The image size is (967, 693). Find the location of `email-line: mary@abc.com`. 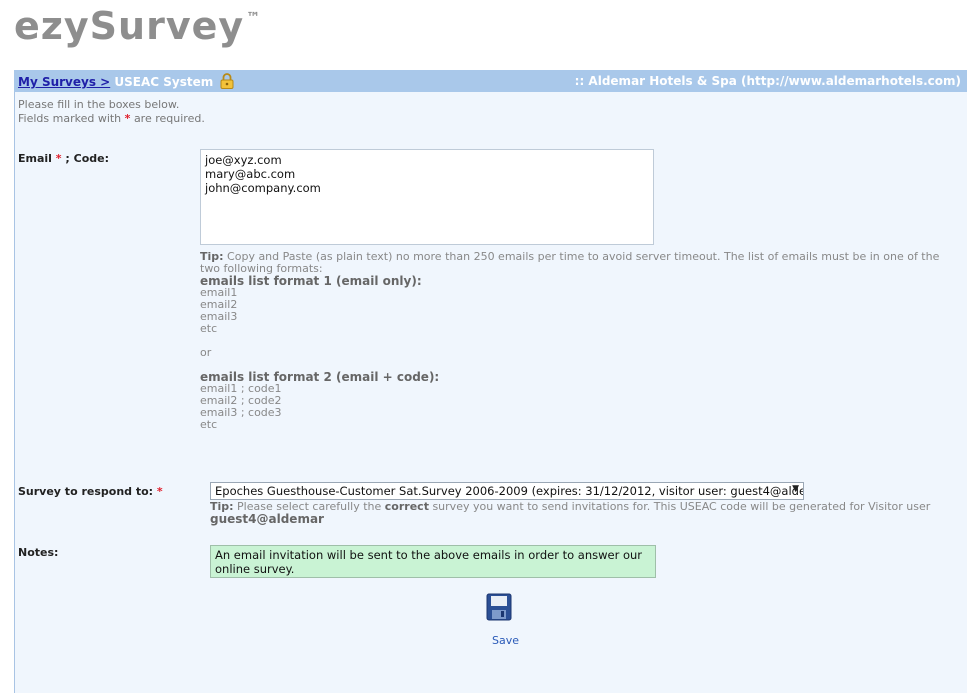

email-line: mary@abc.com is located at coordinates (250, 174).